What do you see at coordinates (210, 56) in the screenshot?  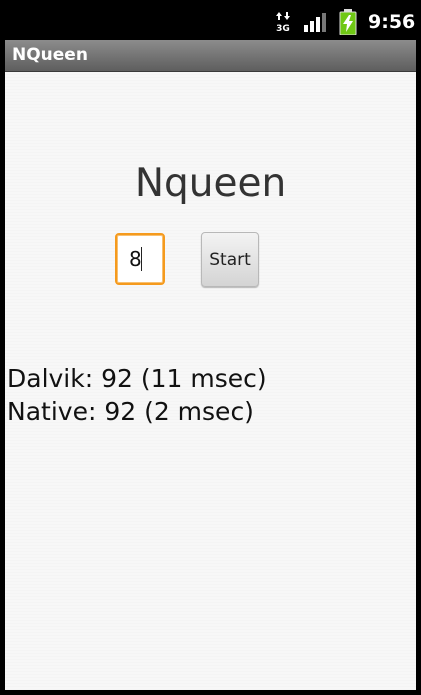 I see `app-title-bar: NQueen` at bounding box center [210, 56].